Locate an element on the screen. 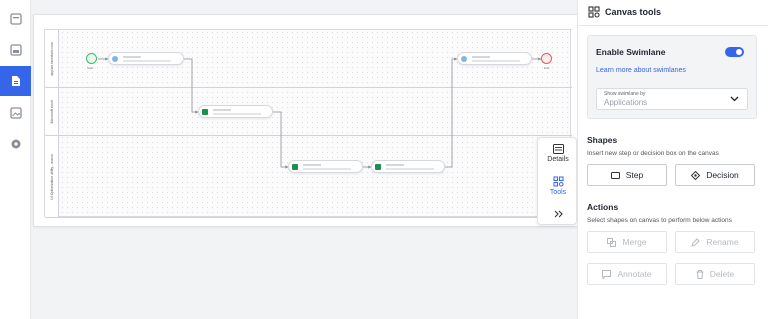 The width and height of the screenshot is (768, 319). end-event is located at coordinates (546, 58).